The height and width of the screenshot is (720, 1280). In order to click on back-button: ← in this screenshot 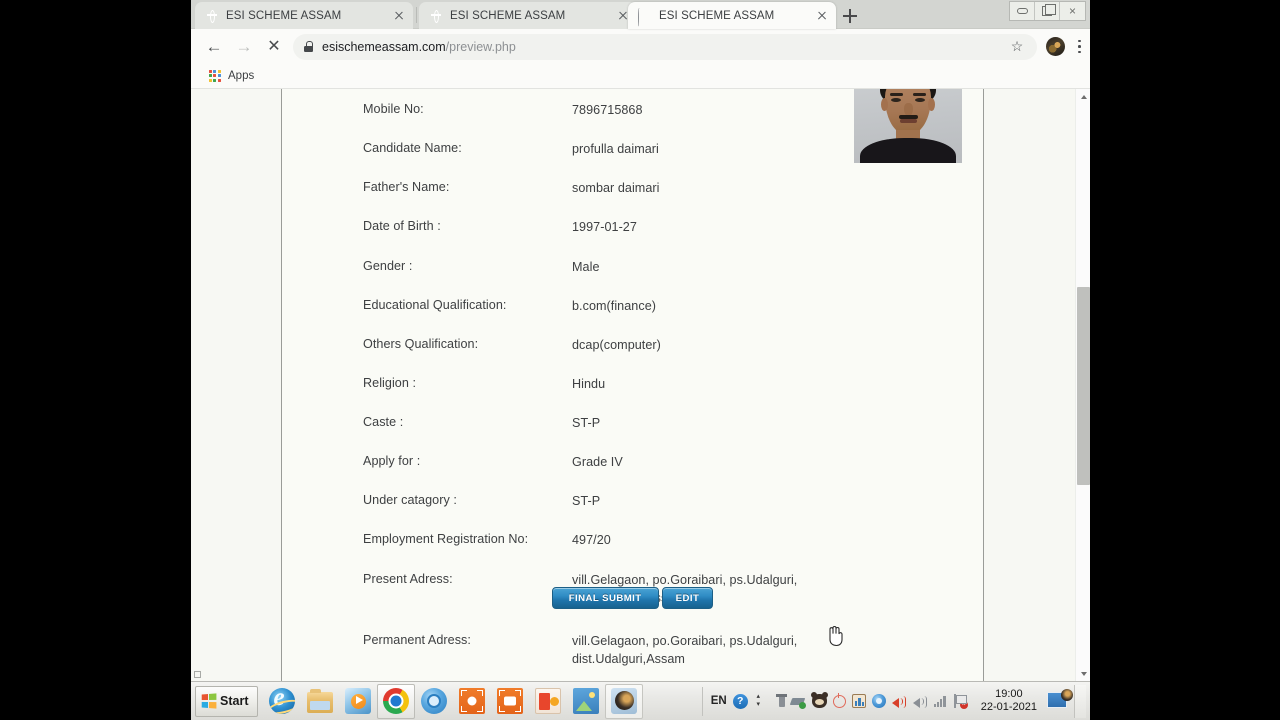, I will do `click(214, 47)`.